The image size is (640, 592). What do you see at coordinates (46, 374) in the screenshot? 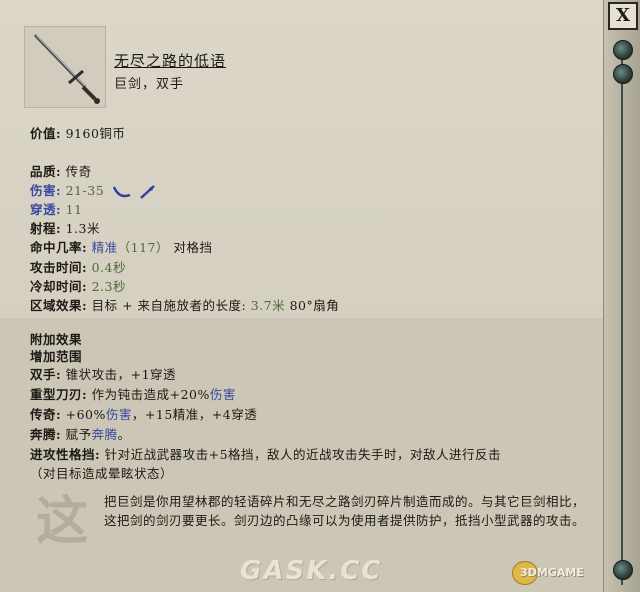
I see `effect-label: 双手:` at bounding box center [46, 374].